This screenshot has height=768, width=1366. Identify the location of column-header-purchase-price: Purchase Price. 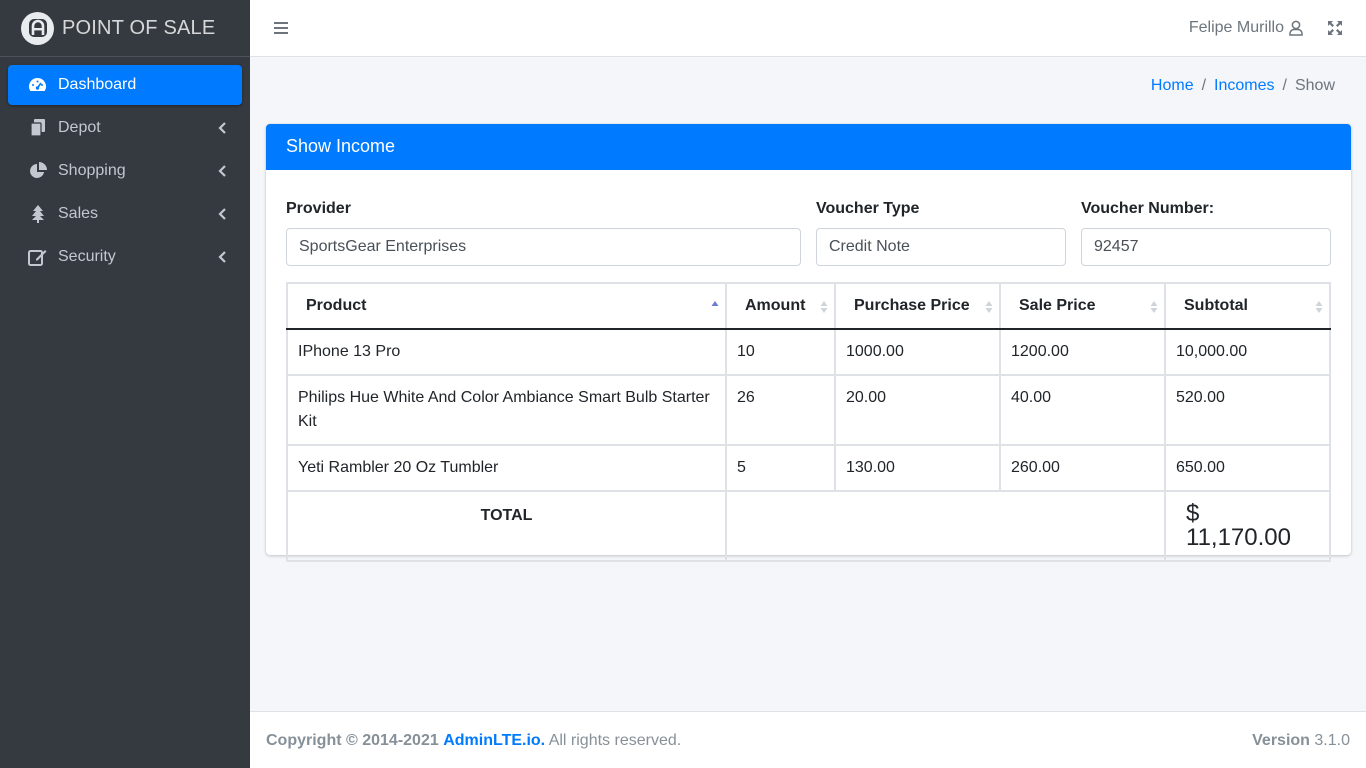
(917, 306).